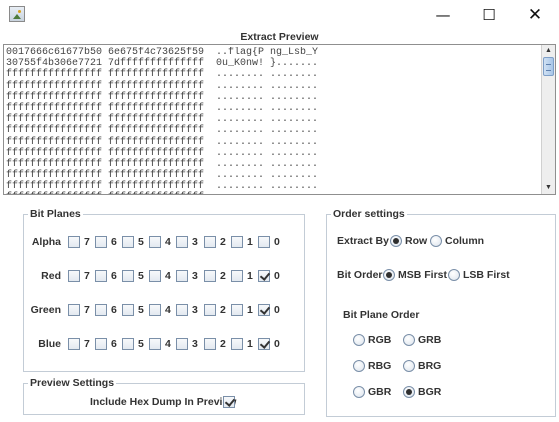  Describe the element at coordinates (128, 276) in the screenshot. I see `red-bit-5-checkbox` at that location.